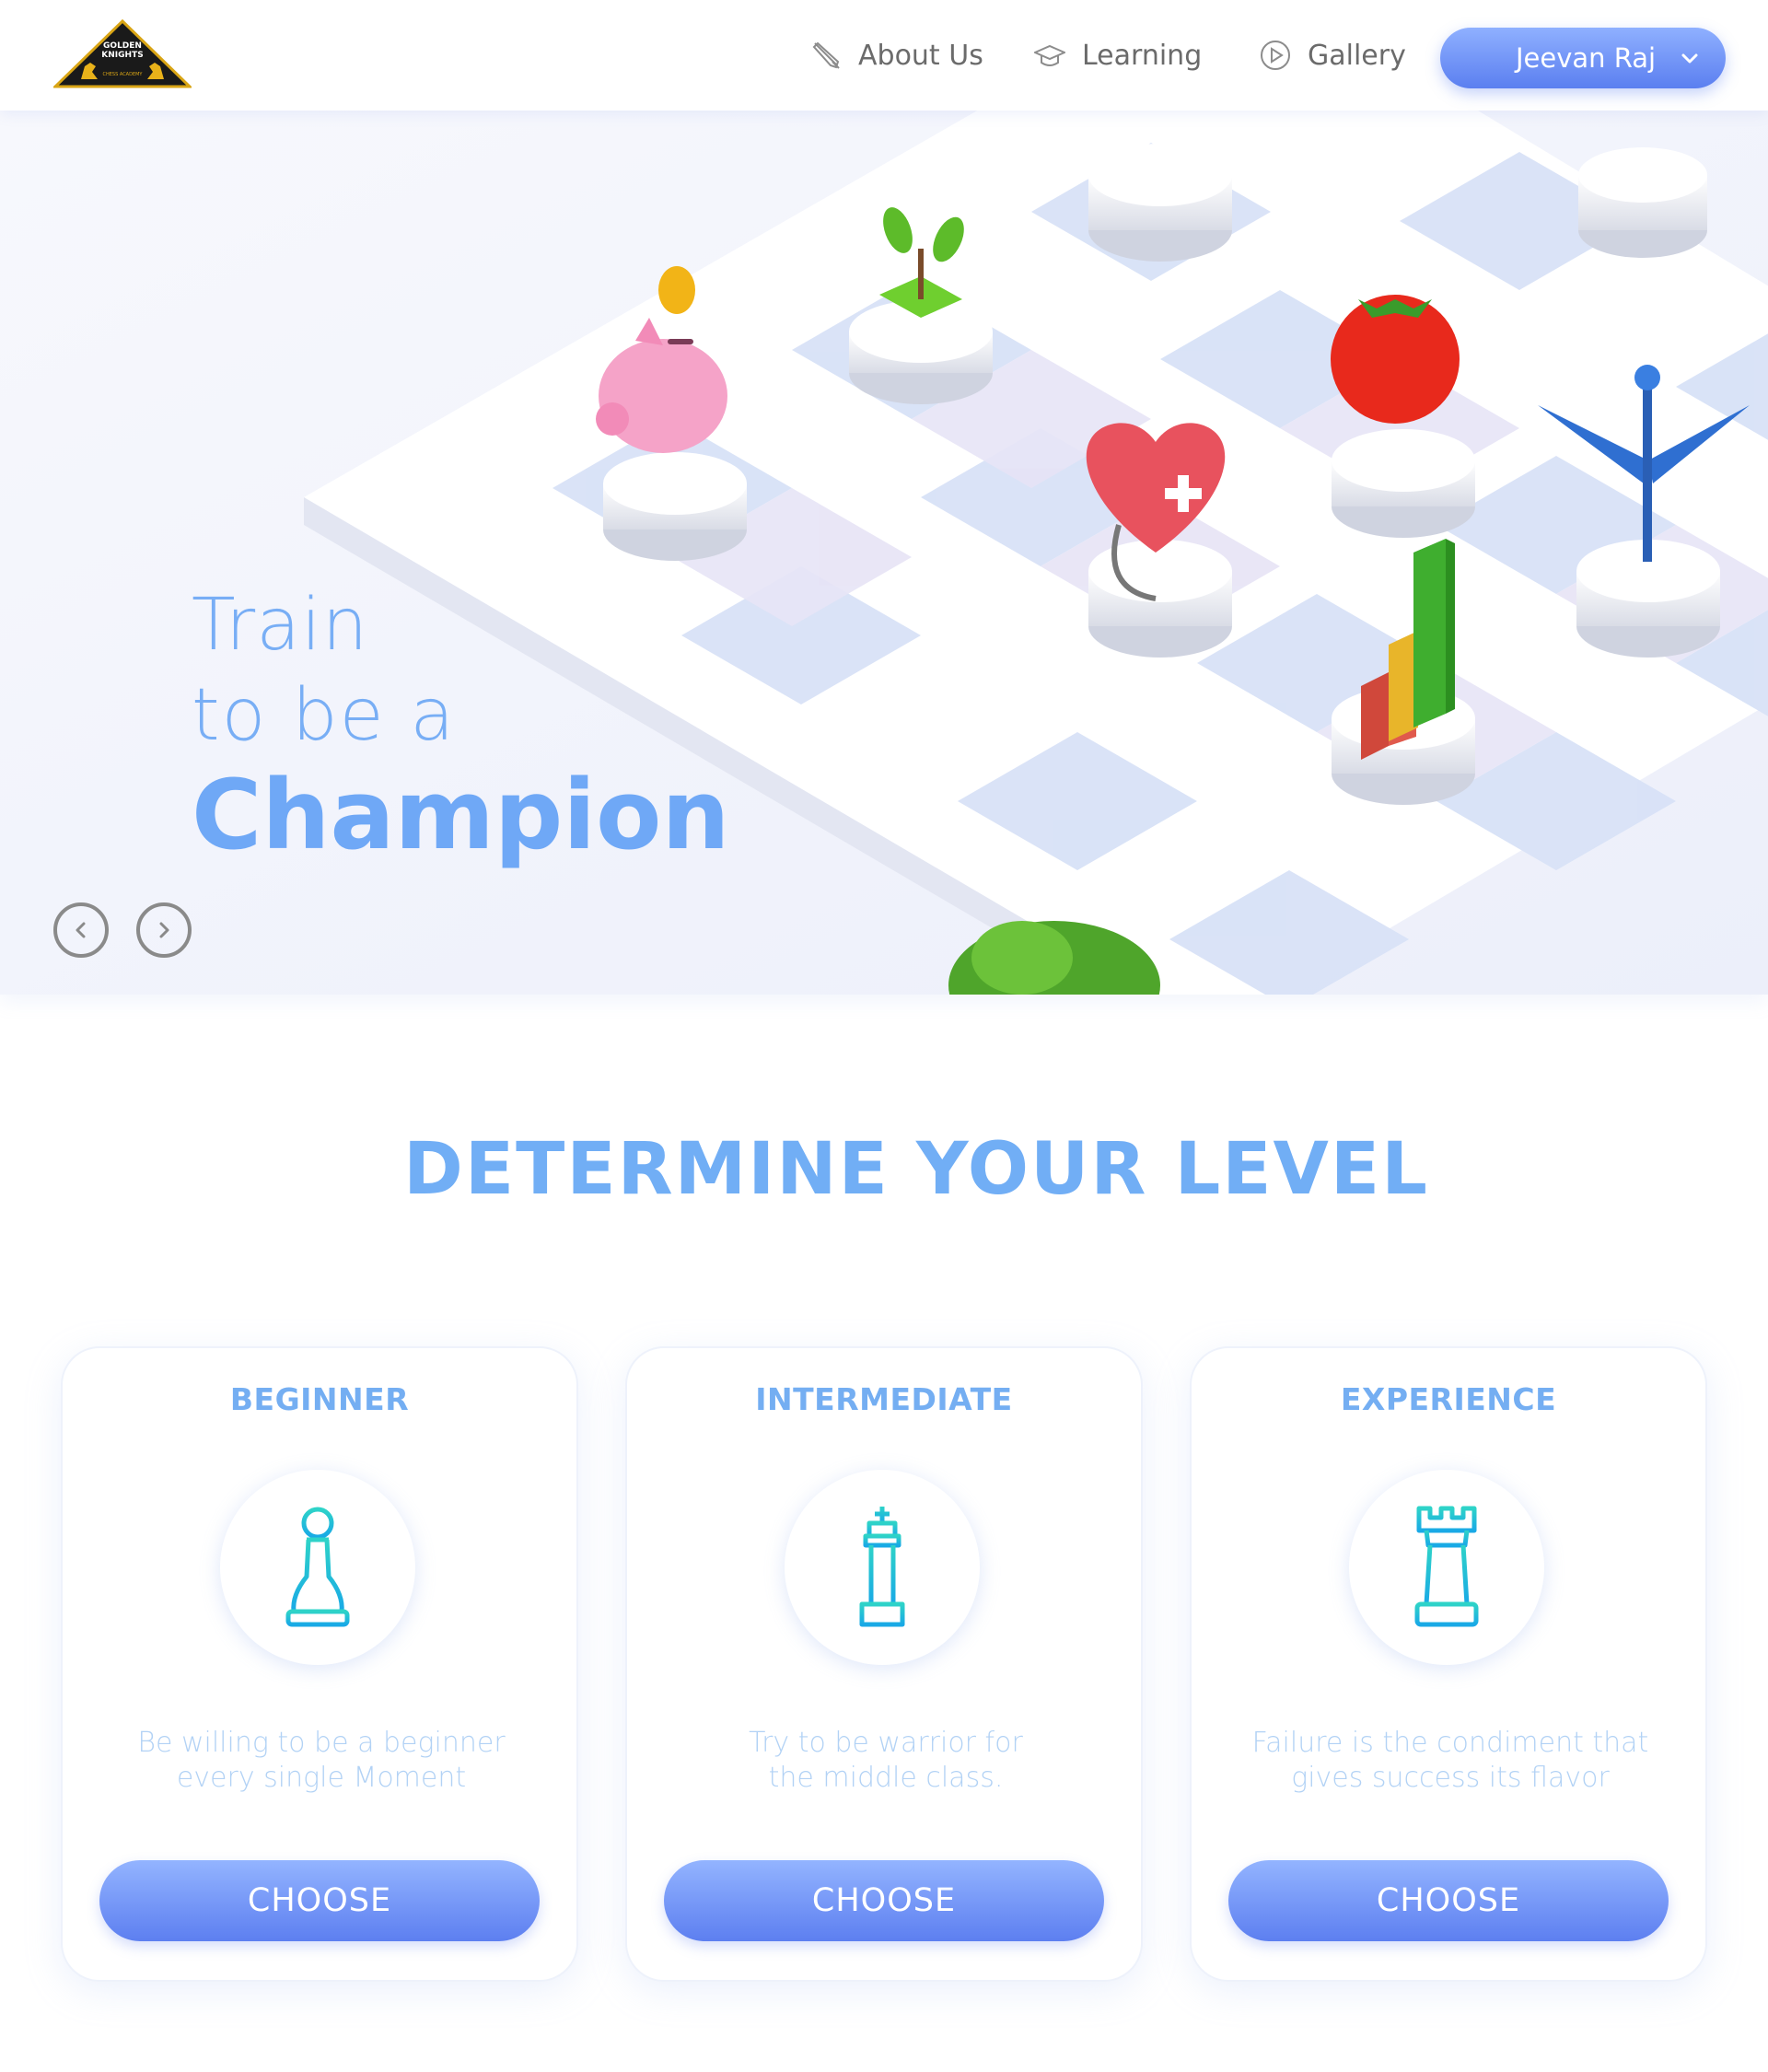 This screenshot has height=2072, width=1768. I want to click on svg-text: KNIGHTS, so click(122, 55).